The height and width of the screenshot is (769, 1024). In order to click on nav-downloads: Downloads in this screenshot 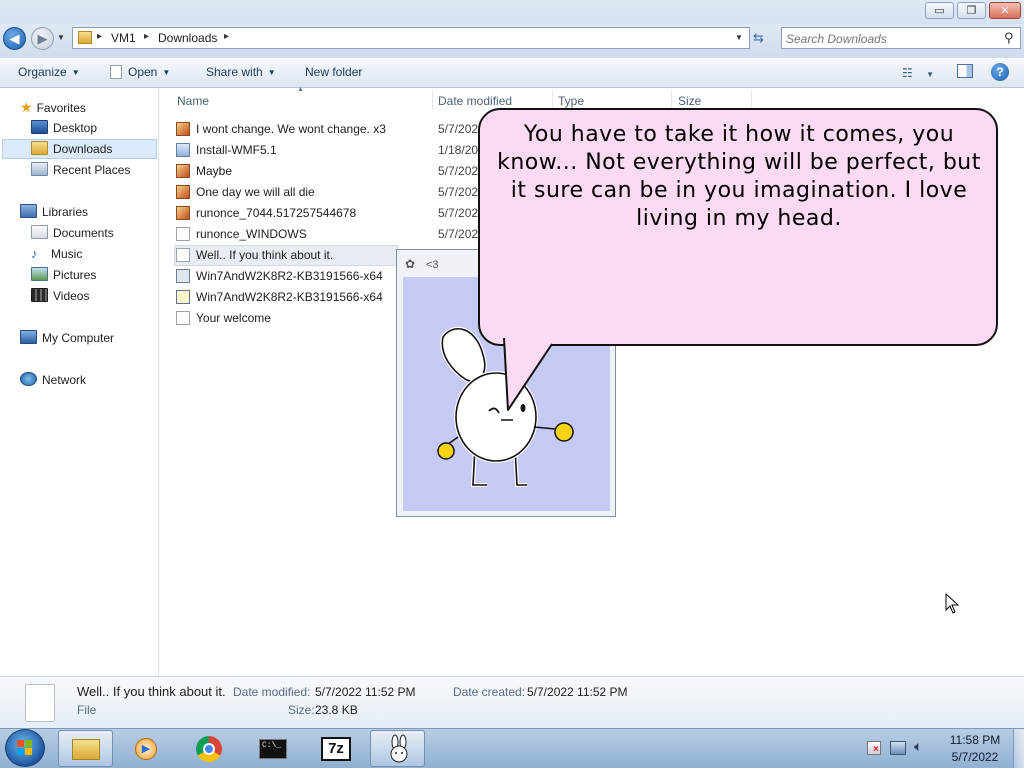, I will do `click(71, 149)`.